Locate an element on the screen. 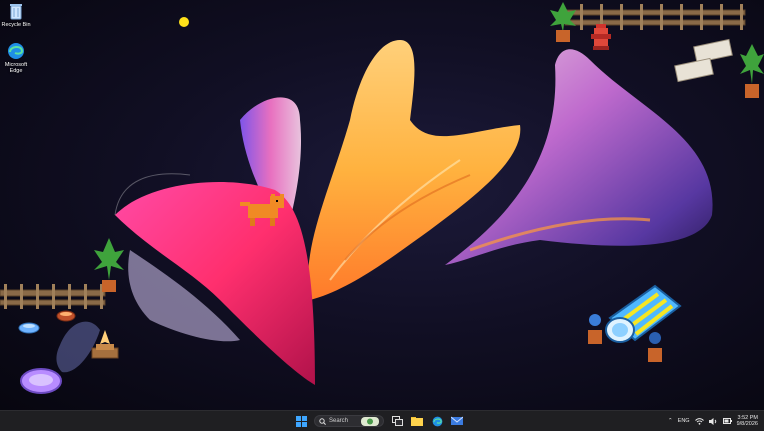 The width and height of the screenshot is (764, 431). pixel-cat-icon is located at coordinates (266, 212).